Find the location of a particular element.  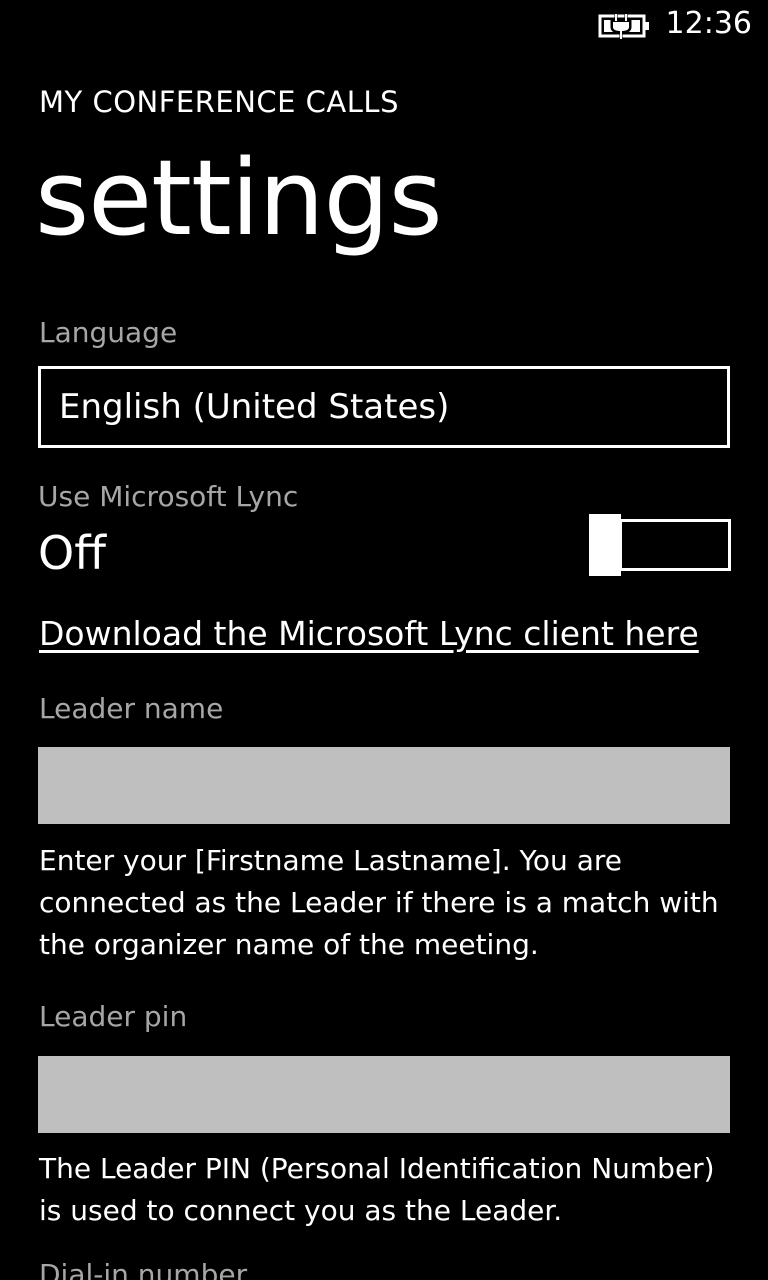

dial-in-label: Dial-in number is located at coordinates (143, 1269).